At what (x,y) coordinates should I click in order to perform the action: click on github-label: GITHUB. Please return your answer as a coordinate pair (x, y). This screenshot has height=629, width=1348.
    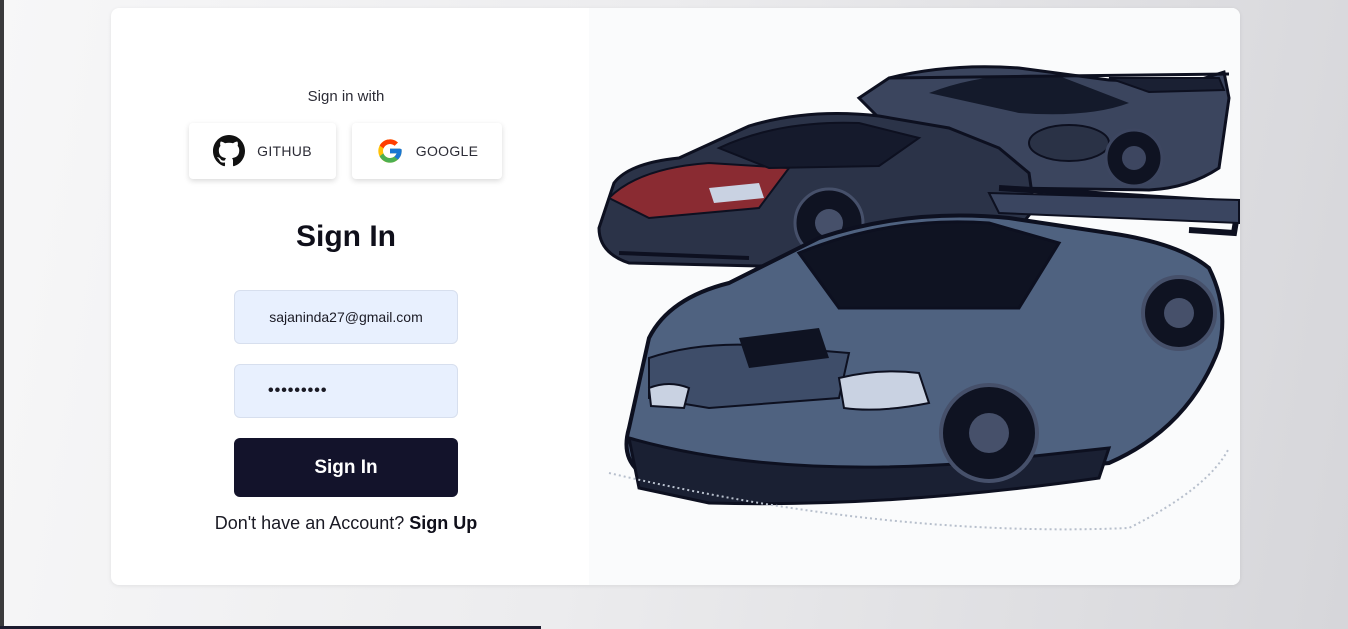
    Looking at the image, I should click on (284, 151).